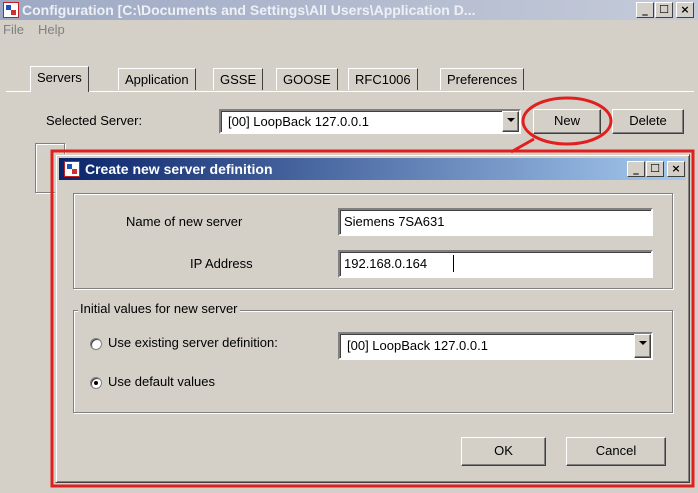  Describe the element at coordinates (372, 169) in the screenshot. I see `dialog-title-bar: Create new server definition _ ☐ ×` at that location.